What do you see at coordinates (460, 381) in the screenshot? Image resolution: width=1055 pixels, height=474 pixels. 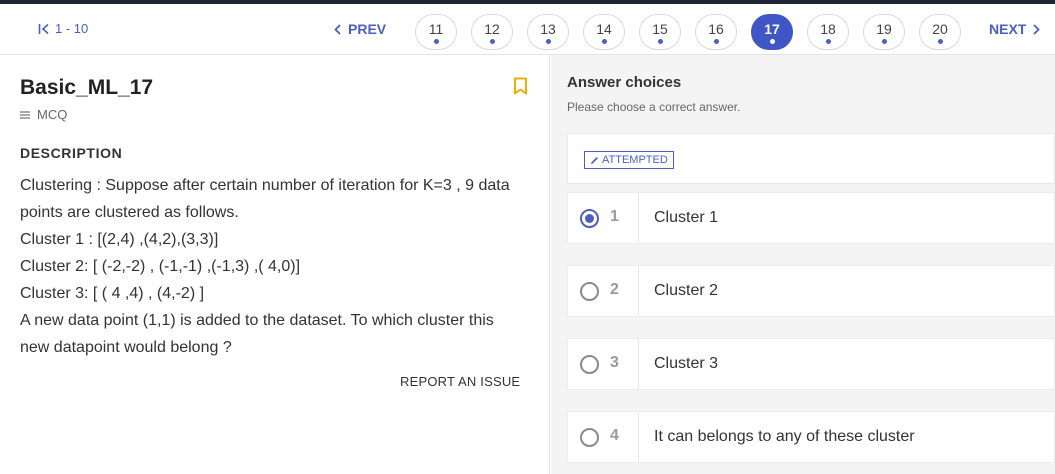 I see `report-issue-link: REPORT AN ISSUE` at bounding box center [460, 381].